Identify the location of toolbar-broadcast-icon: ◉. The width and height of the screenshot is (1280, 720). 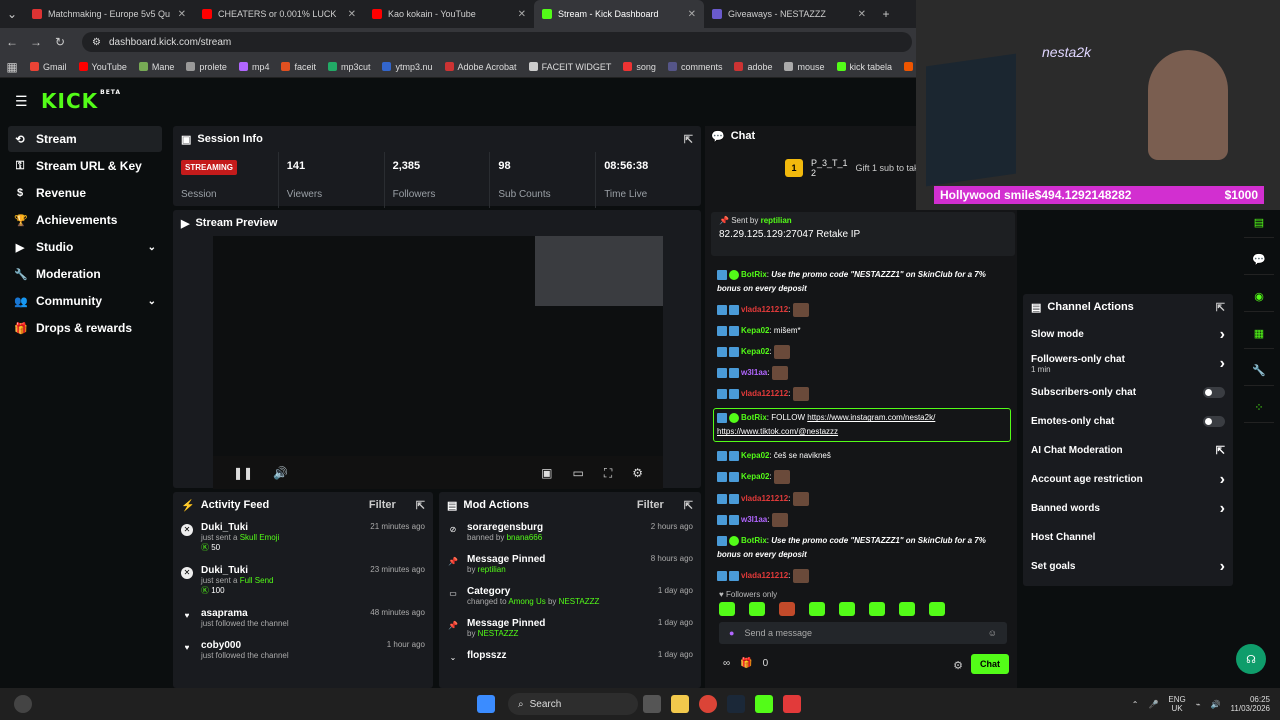
(1259, 297).